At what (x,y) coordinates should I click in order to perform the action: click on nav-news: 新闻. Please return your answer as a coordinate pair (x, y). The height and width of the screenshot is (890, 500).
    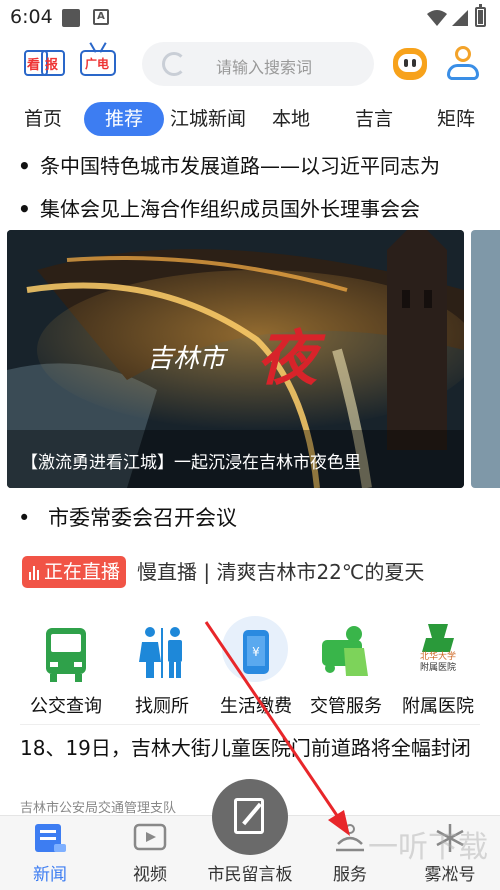
    Looking at the image, I should click on (50, 853).